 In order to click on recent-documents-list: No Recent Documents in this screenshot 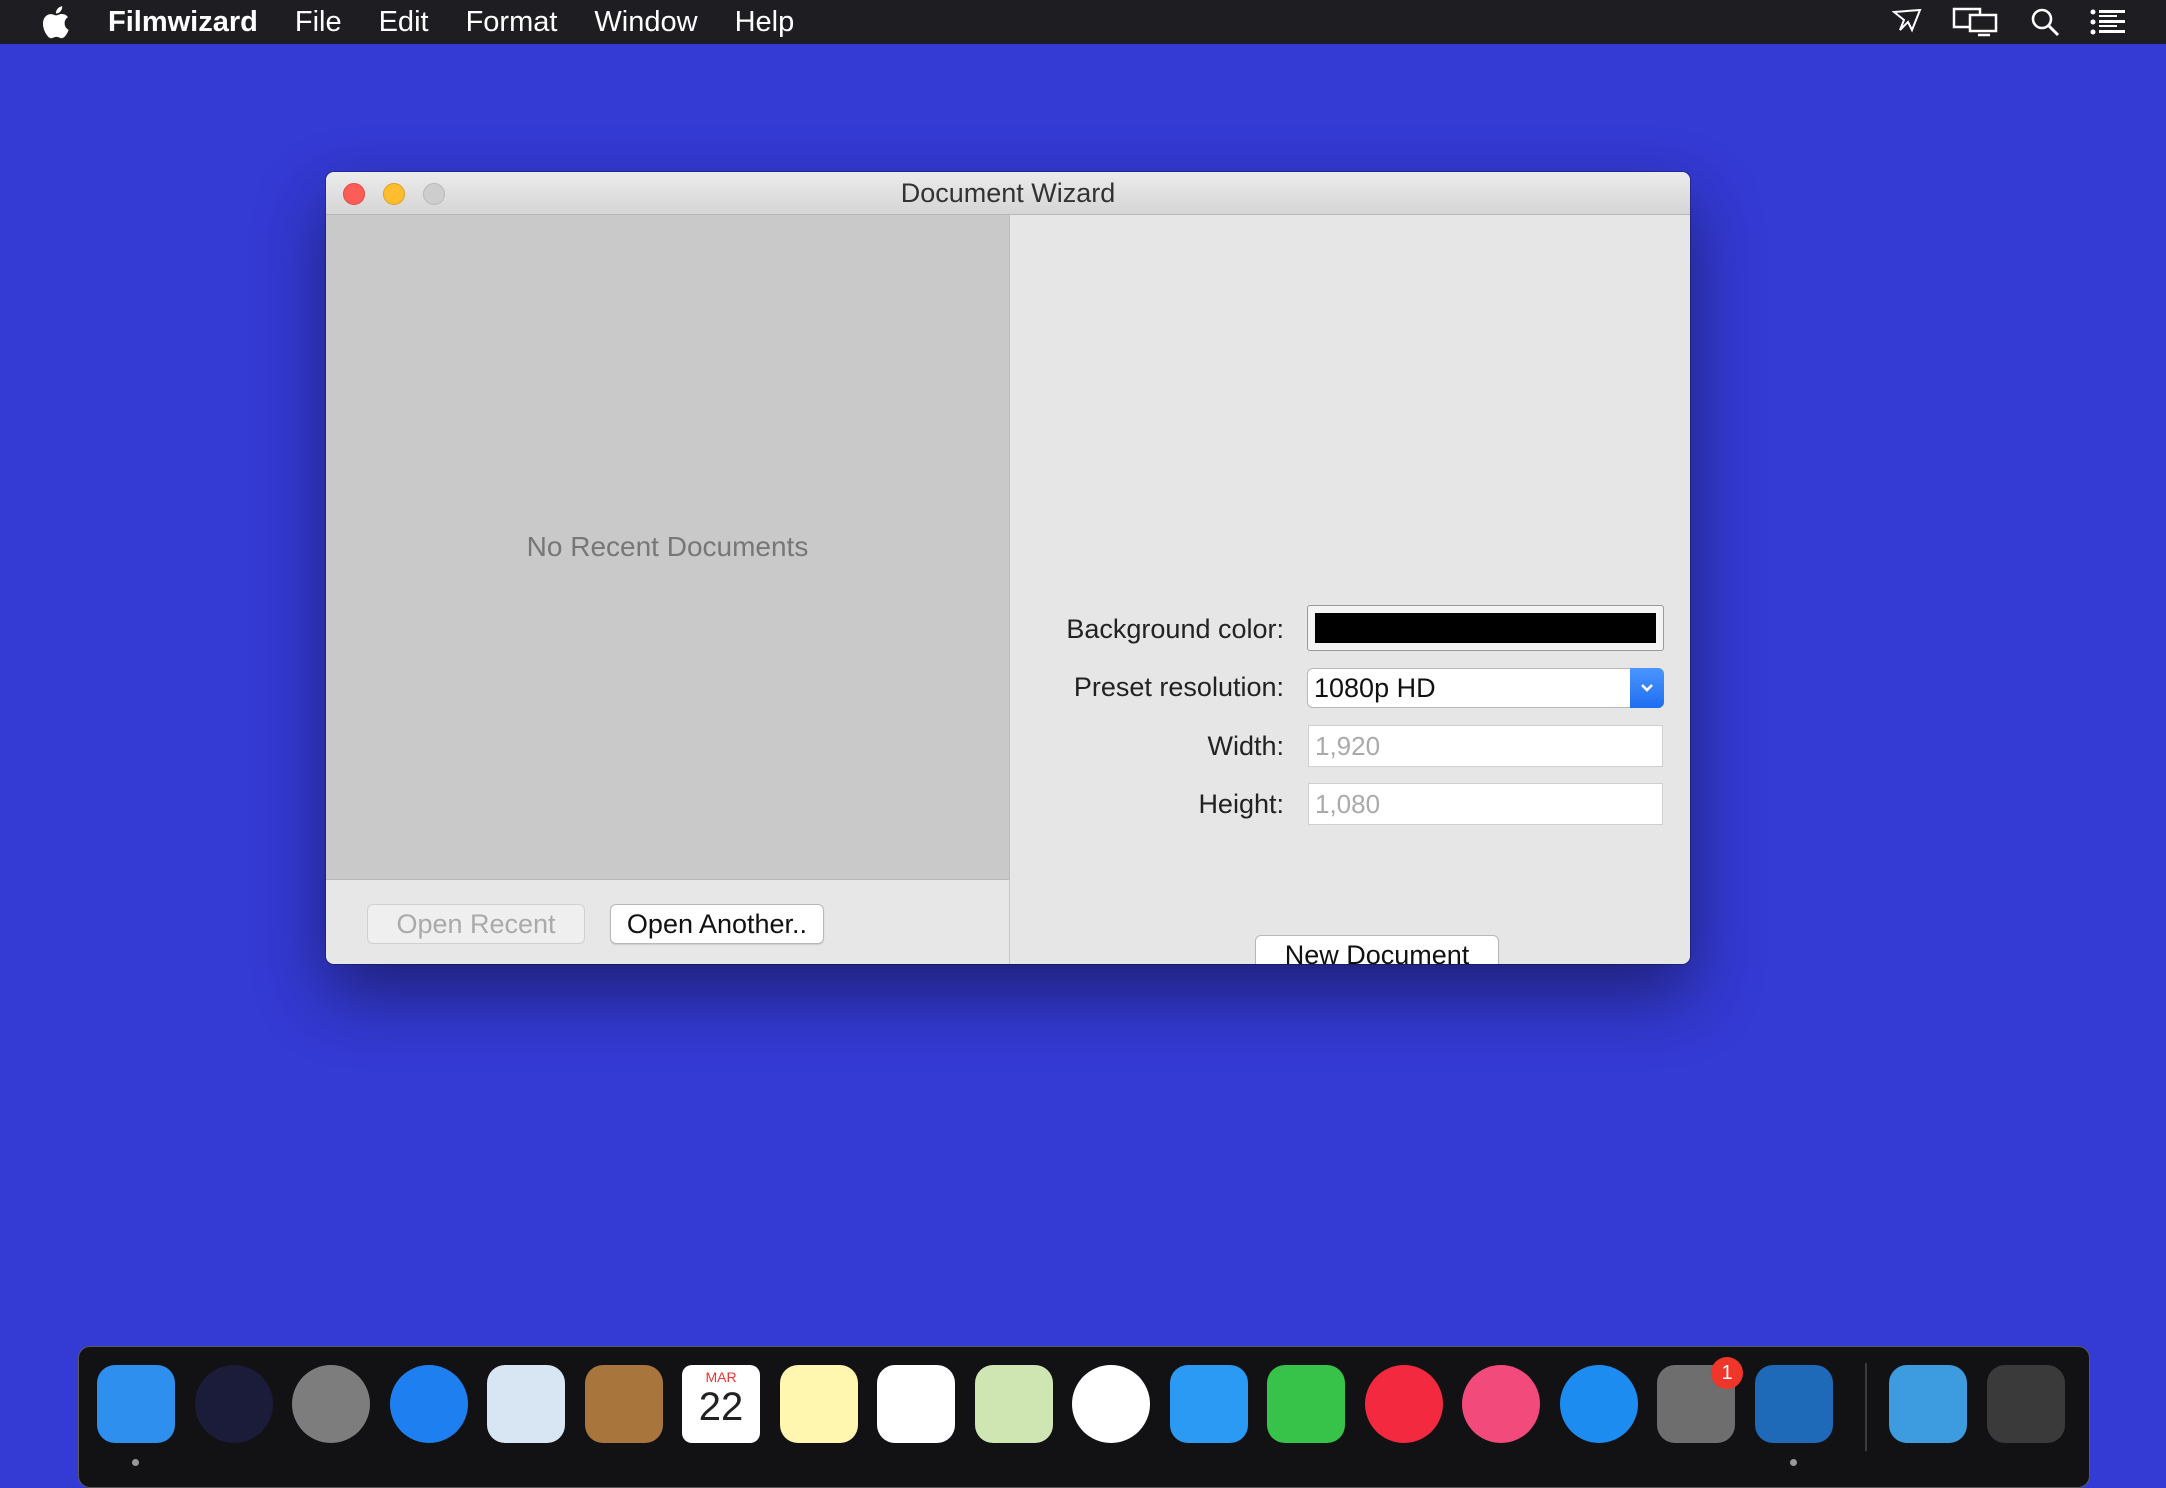, I will do `click(668, 547)`.